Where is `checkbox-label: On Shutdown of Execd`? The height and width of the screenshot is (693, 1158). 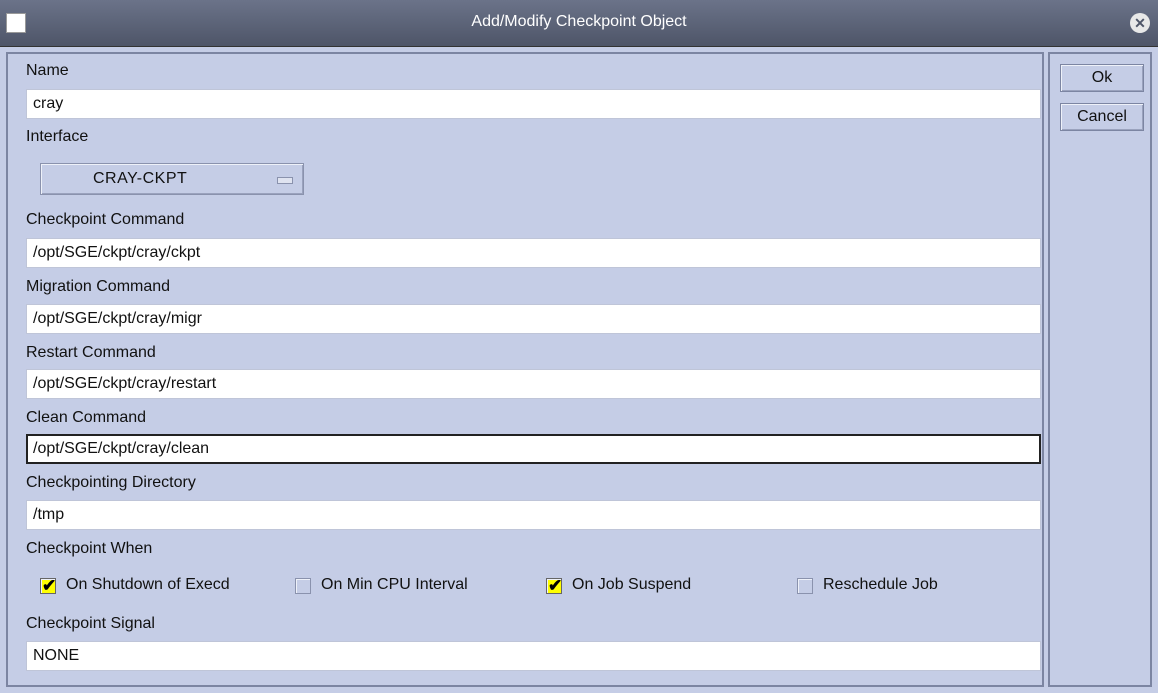
checkbox-label: On Shutdown of Execd is located at coordinates (148, 584).